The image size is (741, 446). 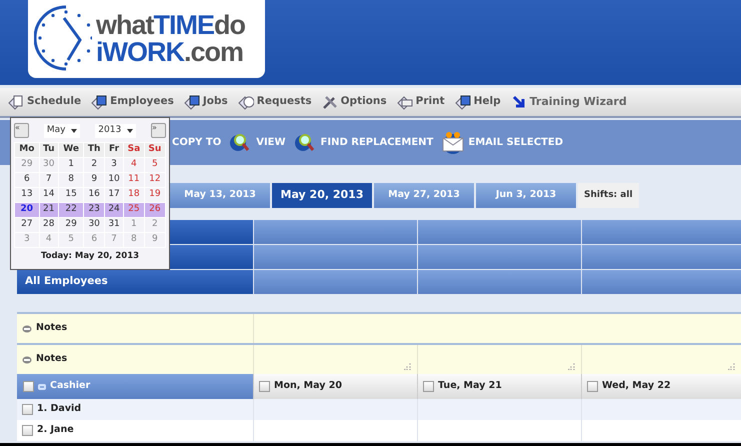 I want to click on toolbar-button: VIEW, so click(x=259, y=143).